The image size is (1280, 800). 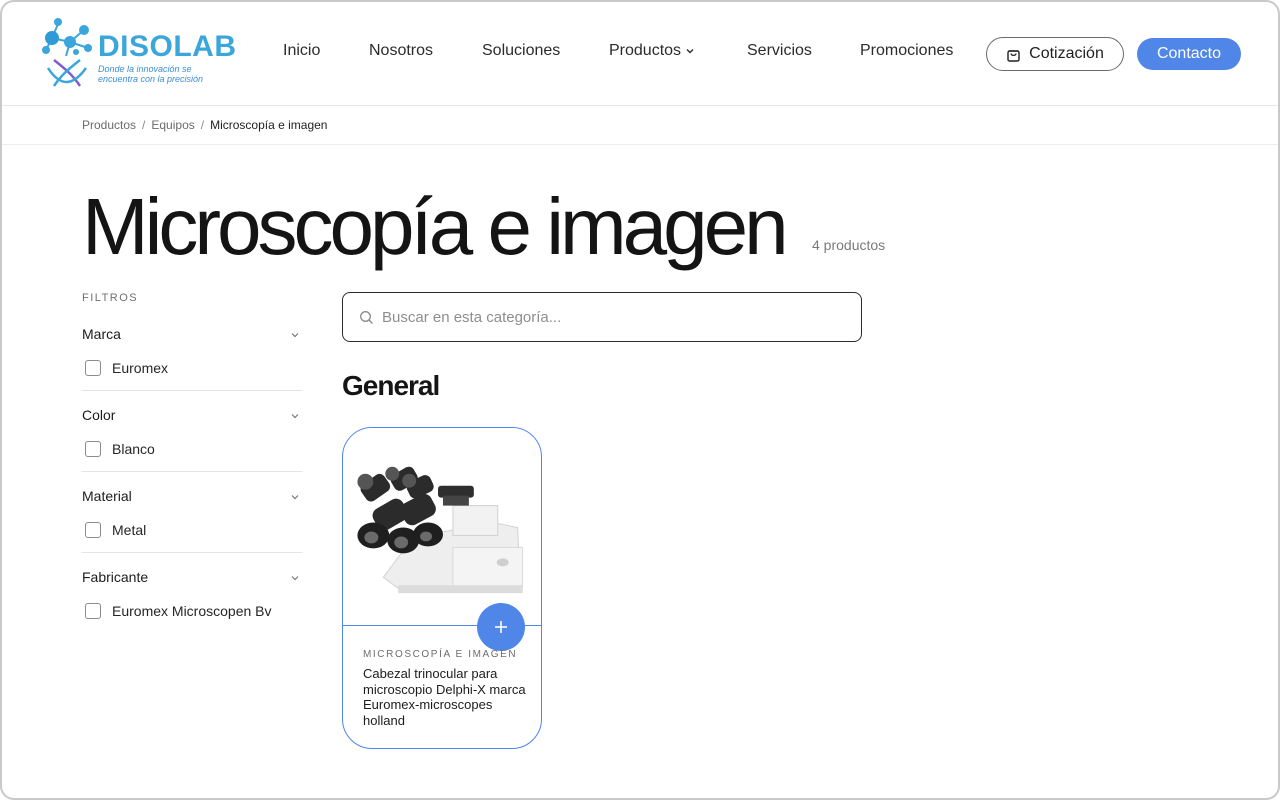 What do you see at coordinates (1013, 55) in the screenshot?
I see `shopping-bag-icon` at bounding box center [1013, 55].